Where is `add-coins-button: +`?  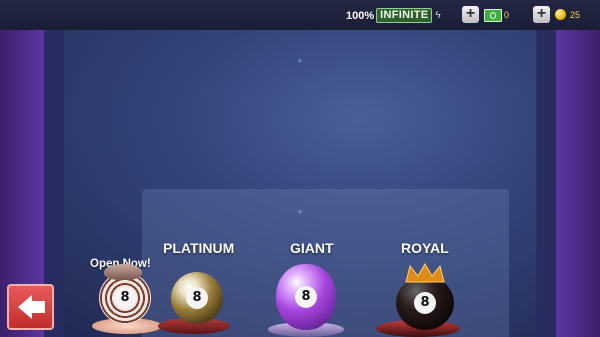 add-coins-button: + is located at coordinates (541, 14).